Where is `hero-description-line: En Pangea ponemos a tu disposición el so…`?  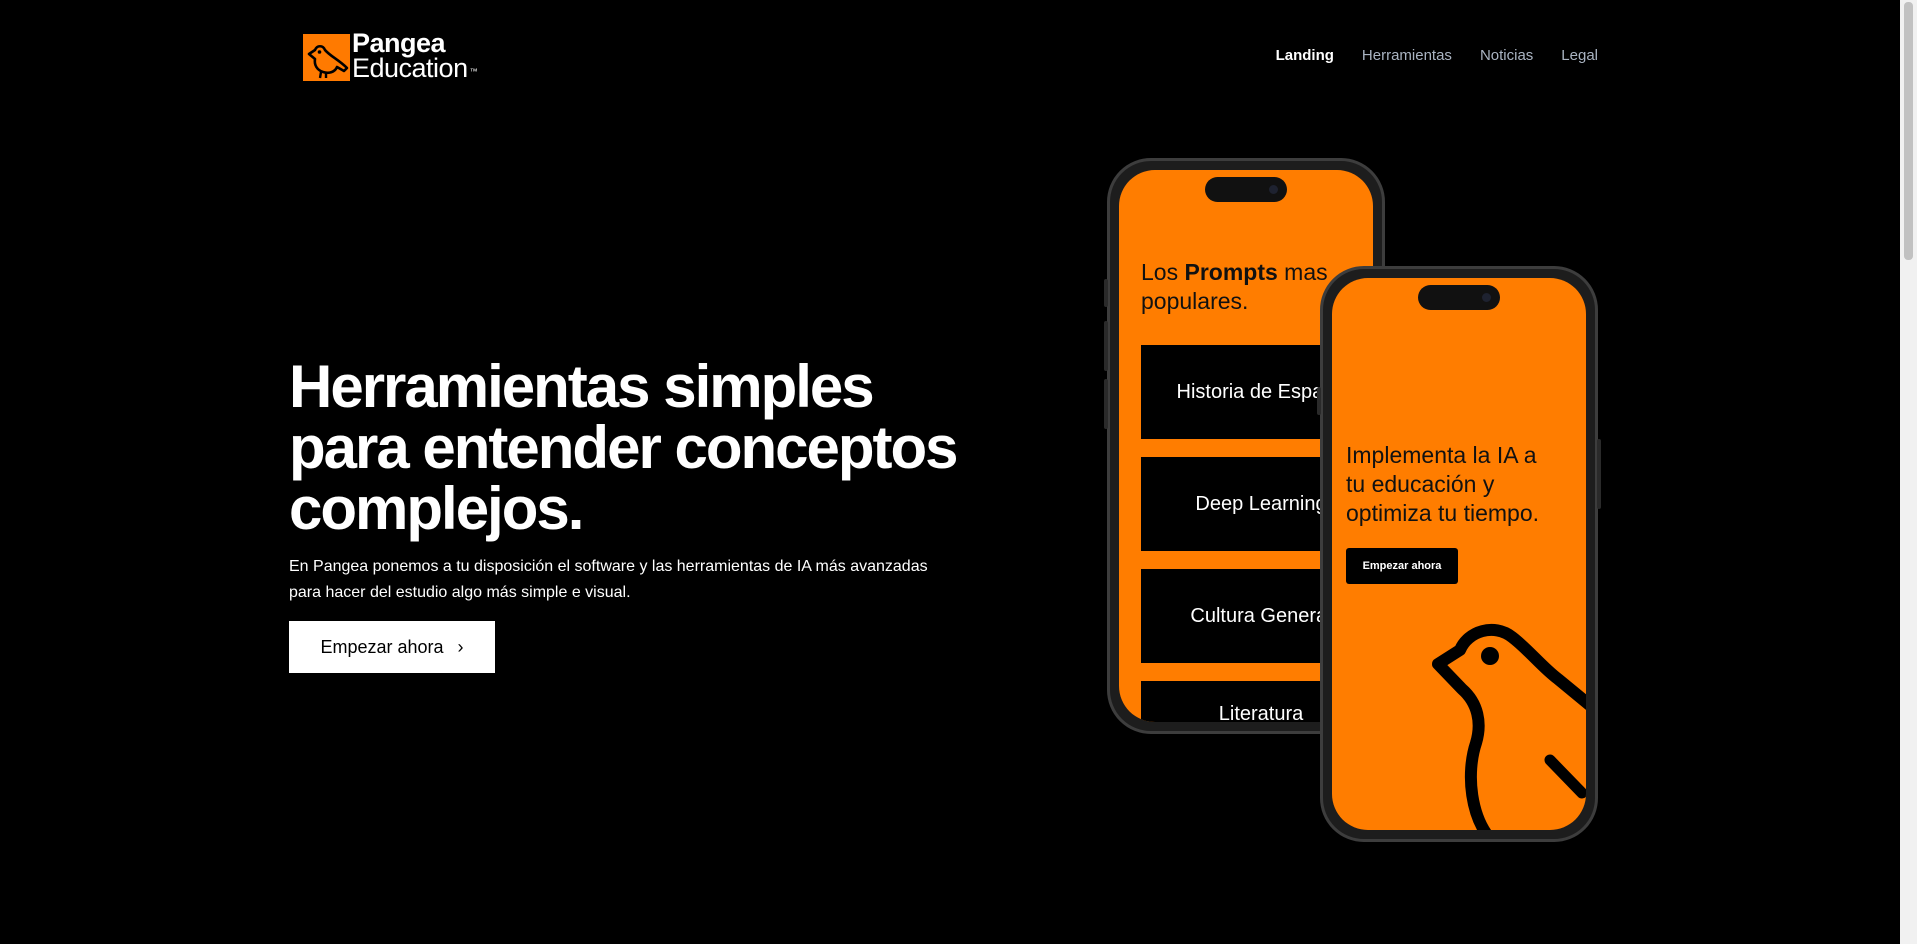
hero-description-line: En Pangea ponemos a tu disposición el so… is located at coordinates (608, 566).